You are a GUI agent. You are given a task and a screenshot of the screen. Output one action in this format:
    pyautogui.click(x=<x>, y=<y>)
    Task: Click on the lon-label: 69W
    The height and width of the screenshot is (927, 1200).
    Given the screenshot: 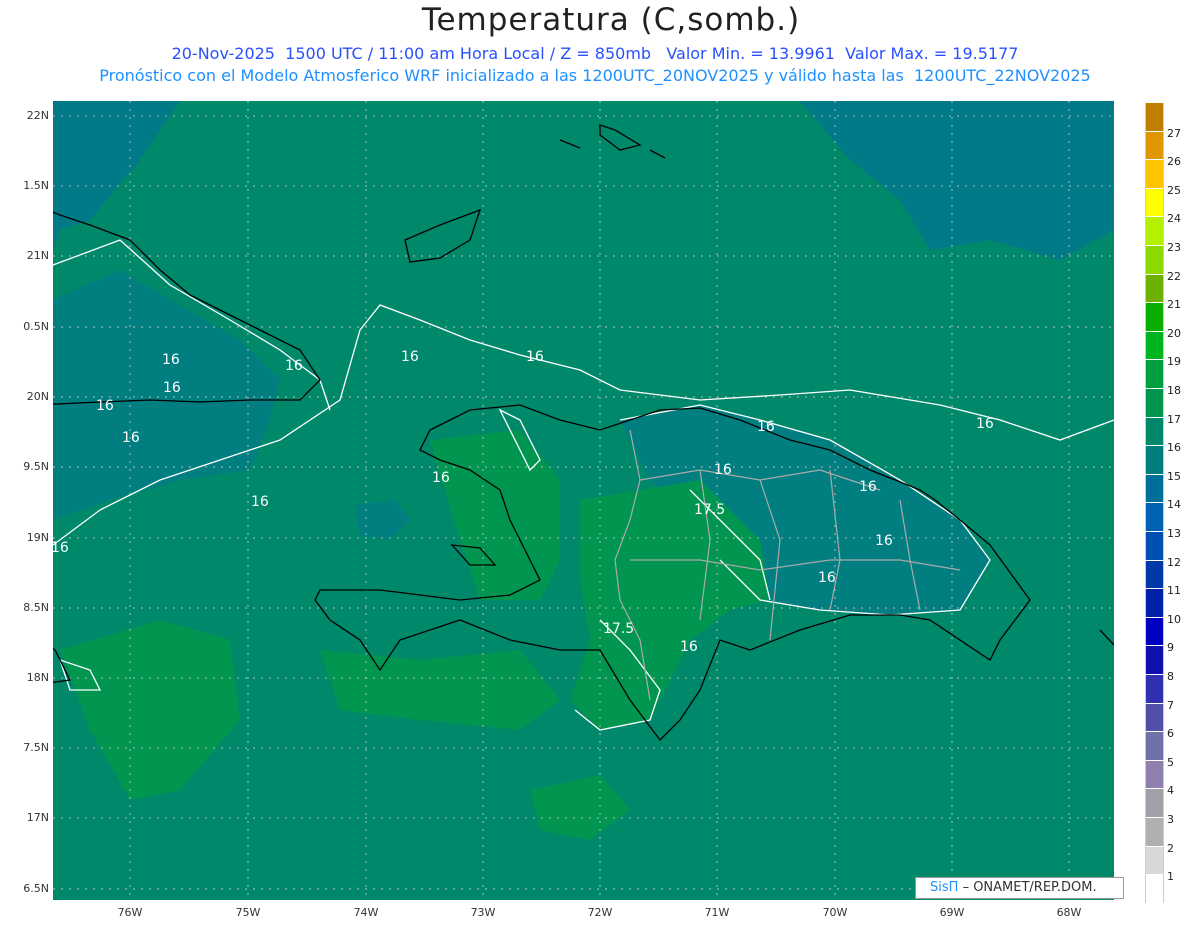 What is the action you would take?
    pyautogui.click(x=952, y=912)
    